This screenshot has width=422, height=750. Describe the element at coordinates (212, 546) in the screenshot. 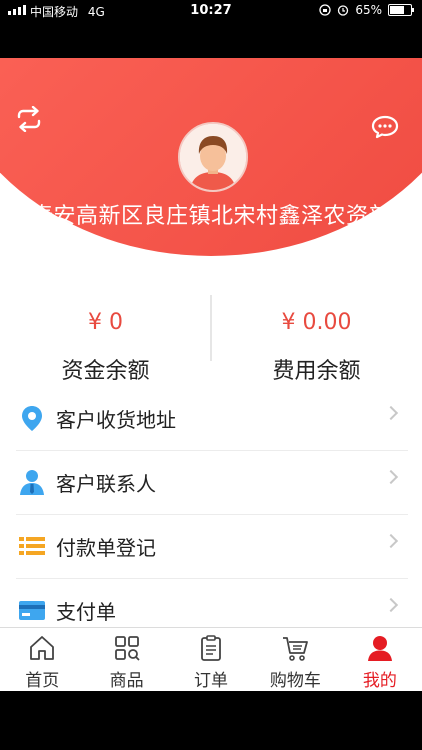

I see `menu-item-payment-register: 付款单登记` at that location.